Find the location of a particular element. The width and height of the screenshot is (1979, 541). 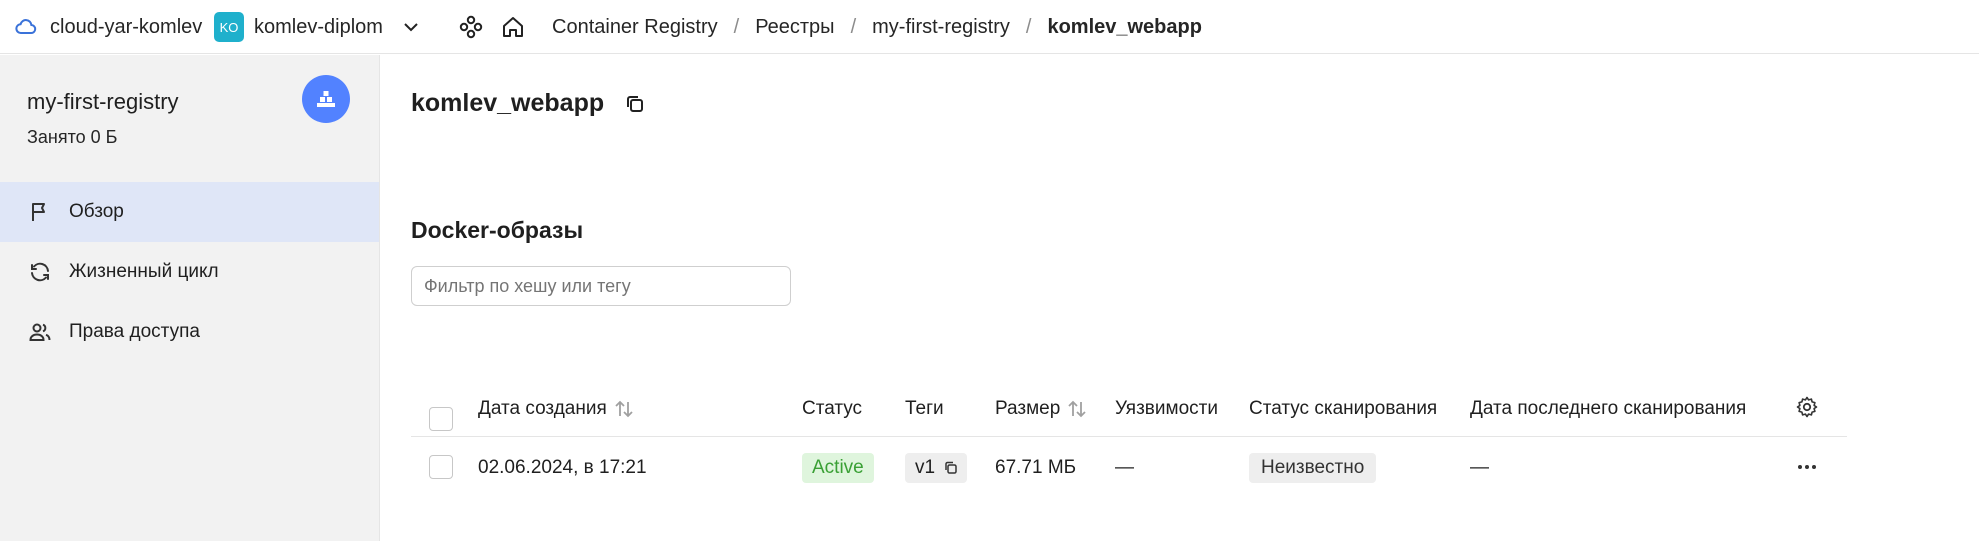

column-header-last-scan: Дата последнего сканирования is located at coordinates (1608, 409).